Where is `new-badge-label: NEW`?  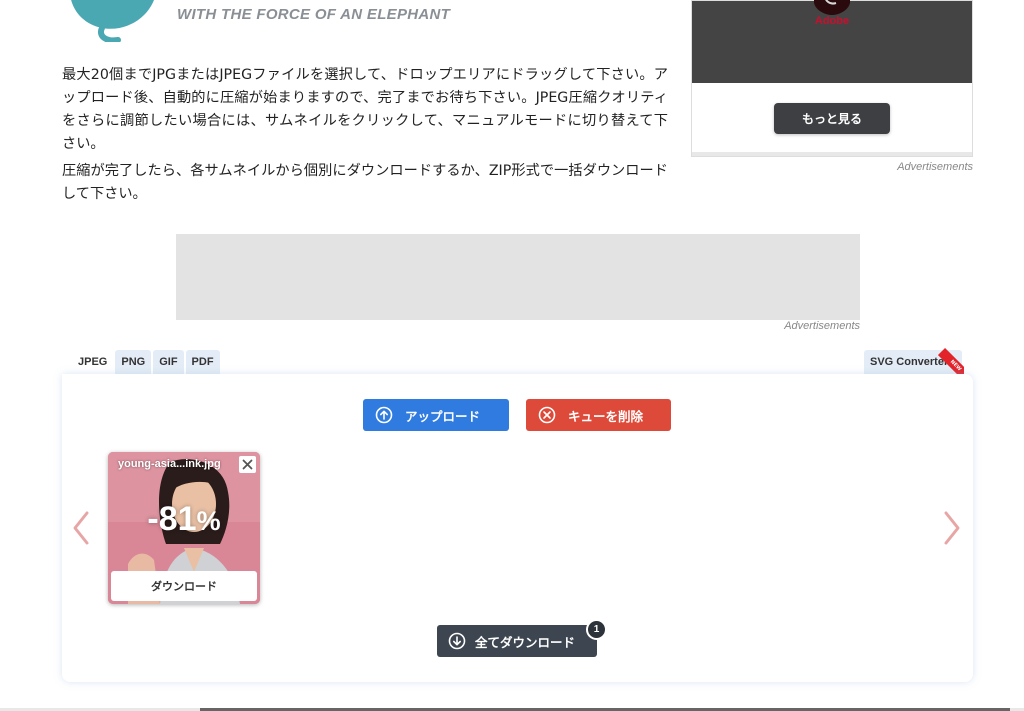
new-badge-label: NEW is located at coordinates (951, 361).